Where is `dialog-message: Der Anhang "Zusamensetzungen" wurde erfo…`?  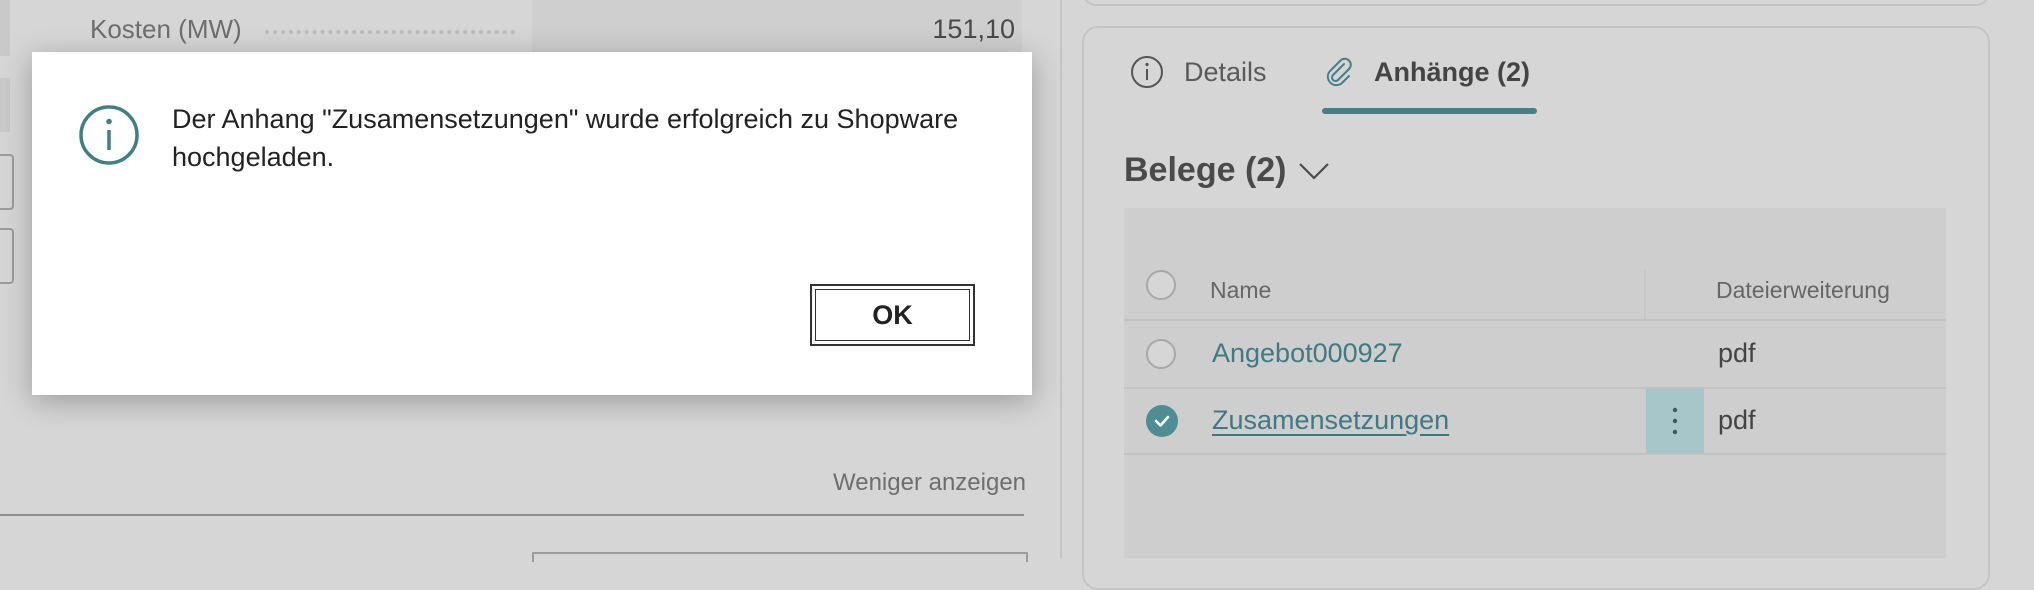
dialog-message: Der Anhang "Zusamensetzungen" wurde erfo… is located at coordinates (565, 138).